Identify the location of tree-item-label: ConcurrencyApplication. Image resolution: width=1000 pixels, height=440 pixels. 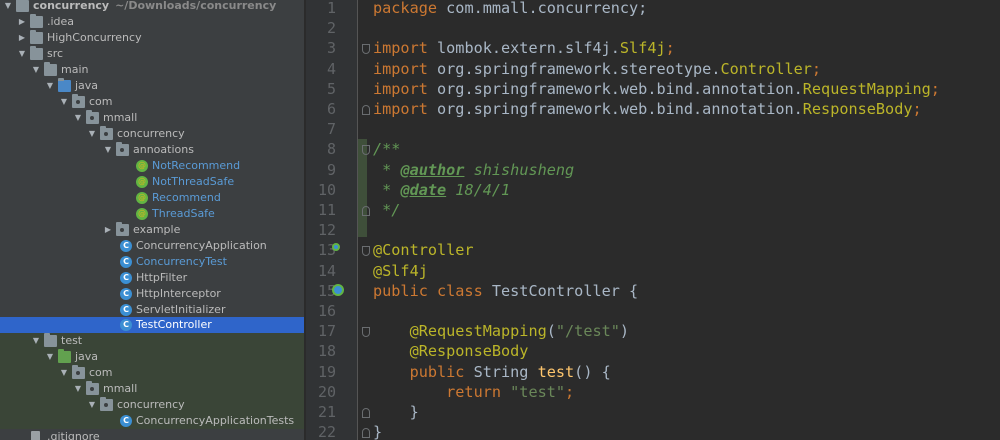
(201, 245).